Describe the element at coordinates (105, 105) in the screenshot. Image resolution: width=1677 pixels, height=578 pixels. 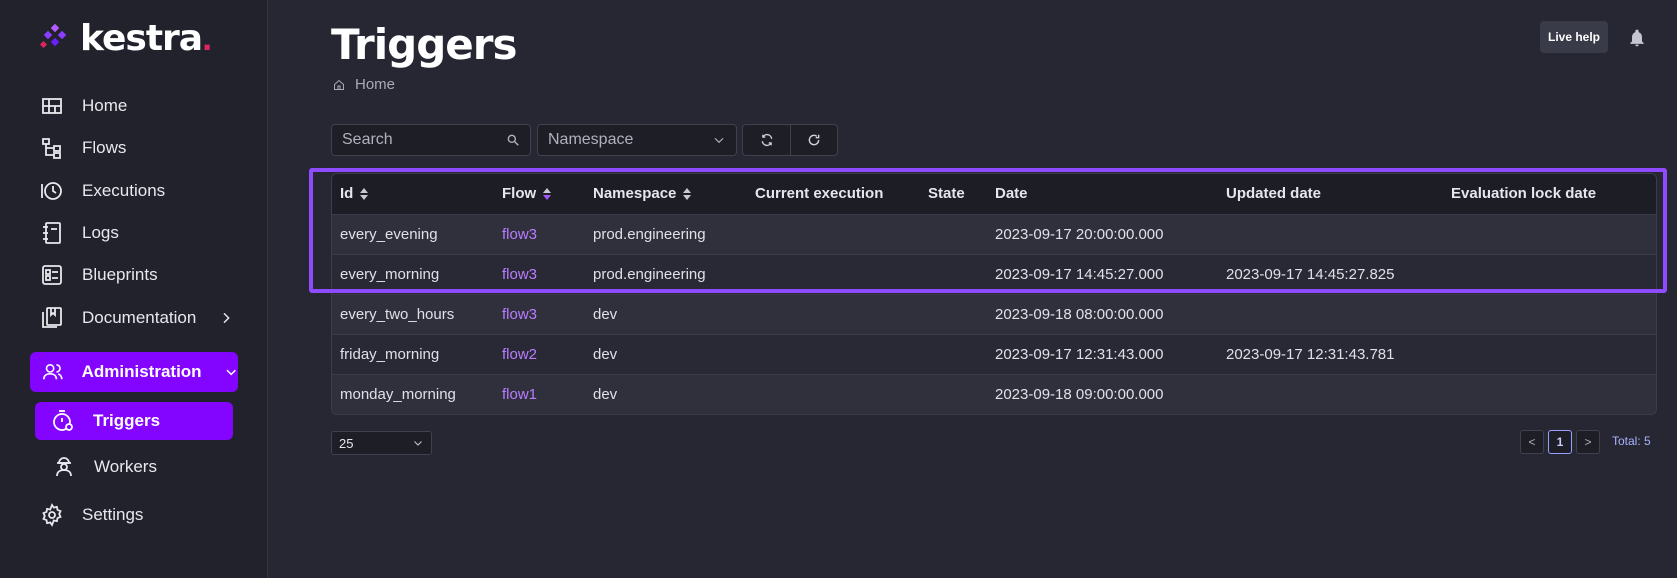
I see `sidebar-item-label: Home` at that location.